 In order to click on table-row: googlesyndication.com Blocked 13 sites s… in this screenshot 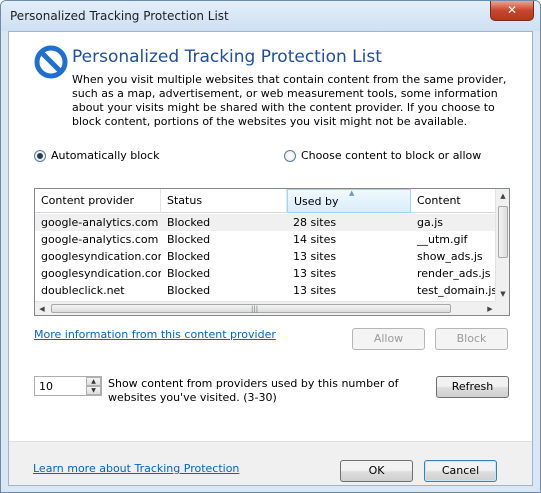, I will do `click(266, 256)`.